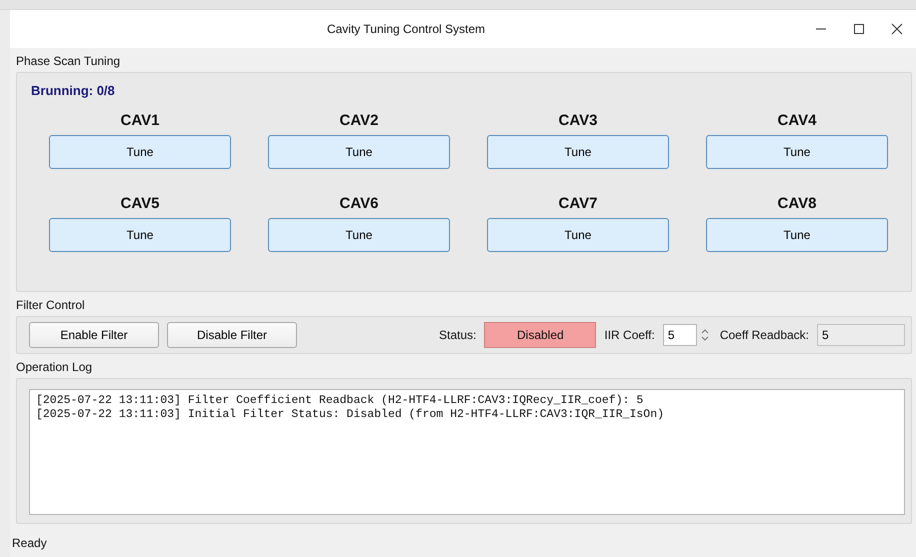  I want to click on cavity-label: CAV7, so click(578, 203).